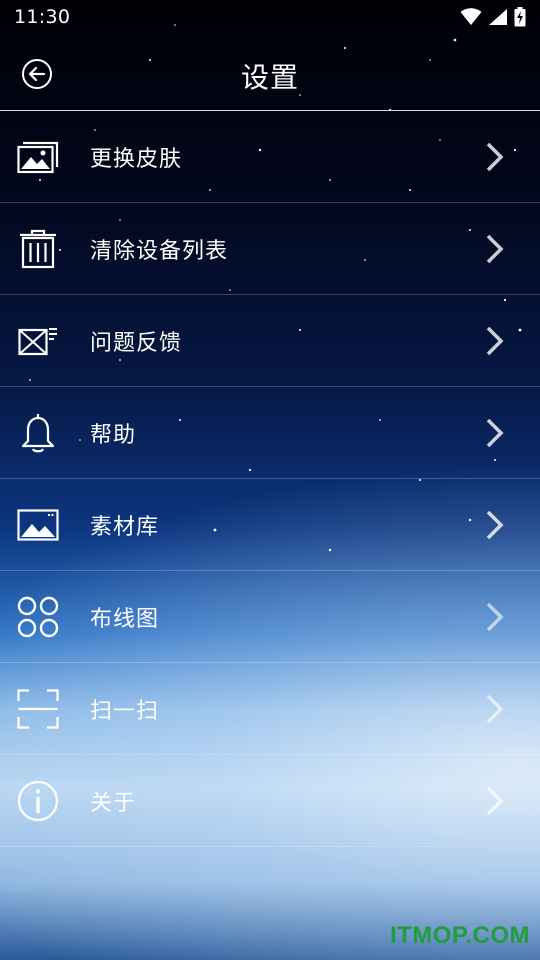 The image size is (540, 960). What do you see at coordinates (270, 157) in the screenshot?
I see `menu-item-change-skin: 更换皮肤` at bounding box center [270, 157].